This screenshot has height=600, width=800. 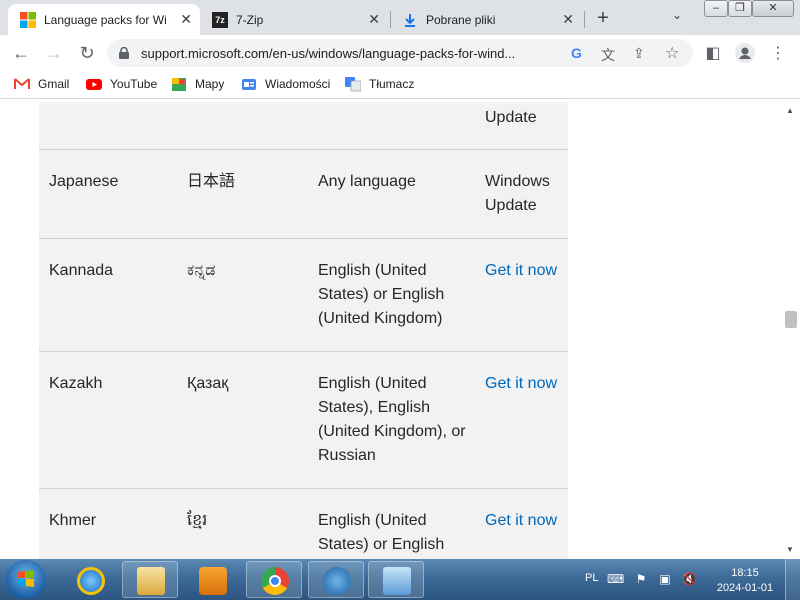 I want to click on scroll-up-arrow: ▲, so click(x=790, y=110).